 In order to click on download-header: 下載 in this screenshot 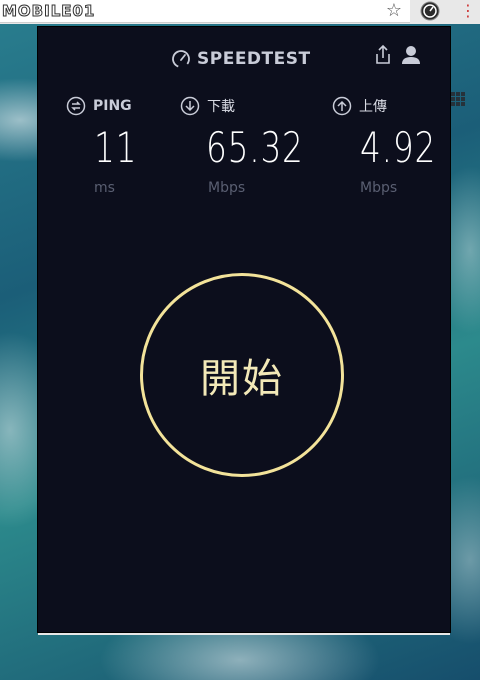, I will do `click(207, 106)`.